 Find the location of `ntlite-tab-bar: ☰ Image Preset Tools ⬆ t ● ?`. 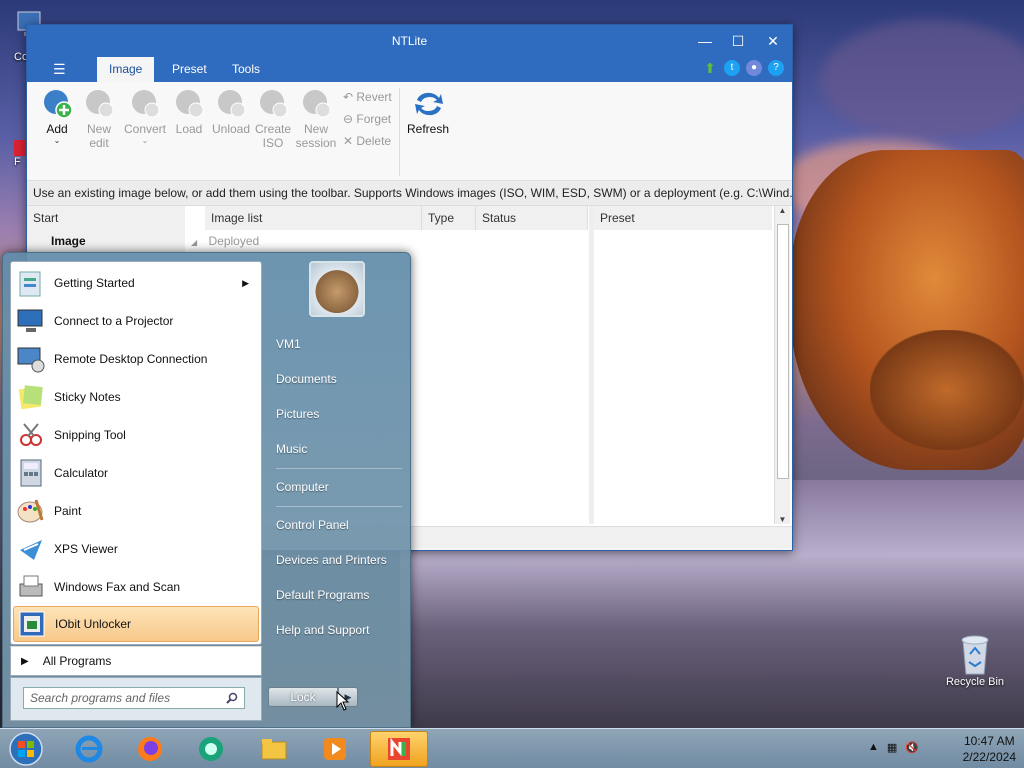

ntlite-tab-bar: ☰ Image Preset Tools ⬆ t ● ? is located at coordinates (409, 69).